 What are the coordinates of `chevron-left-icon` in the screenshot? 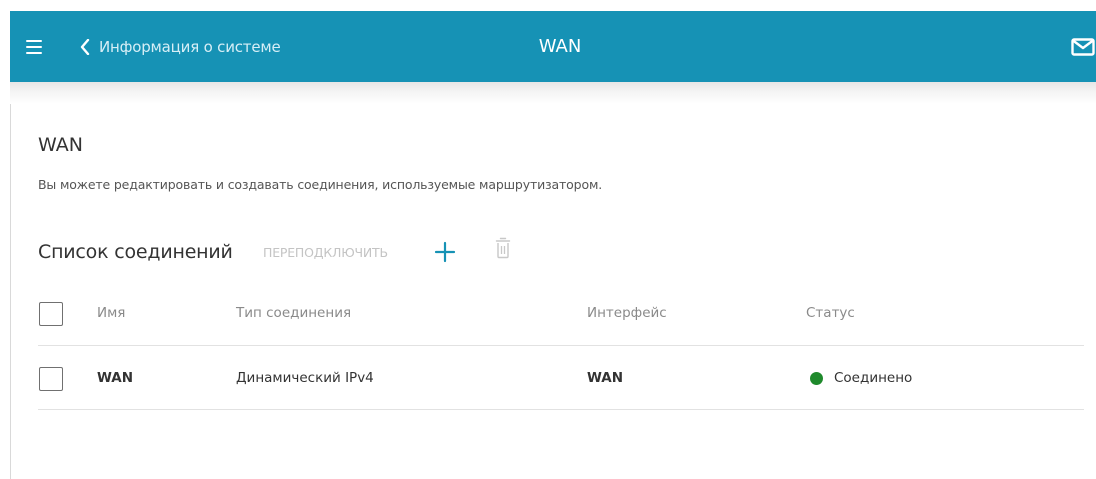 It's located at (85, 47).